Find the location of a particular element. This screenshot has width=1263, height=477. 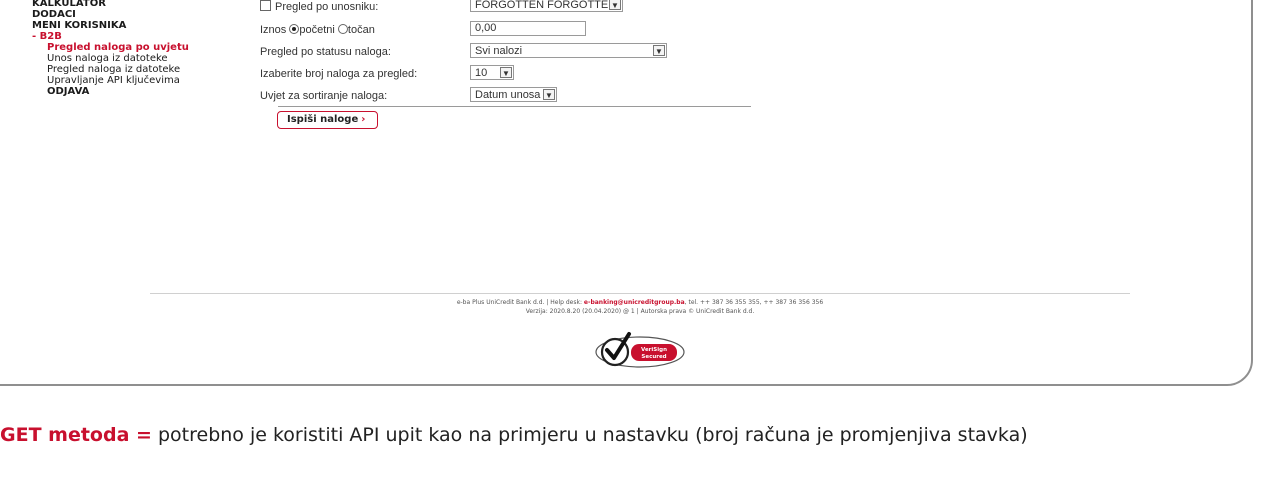

sort-label: Uvjet za sortiranje naloga: is located at coordinates (324, 96).